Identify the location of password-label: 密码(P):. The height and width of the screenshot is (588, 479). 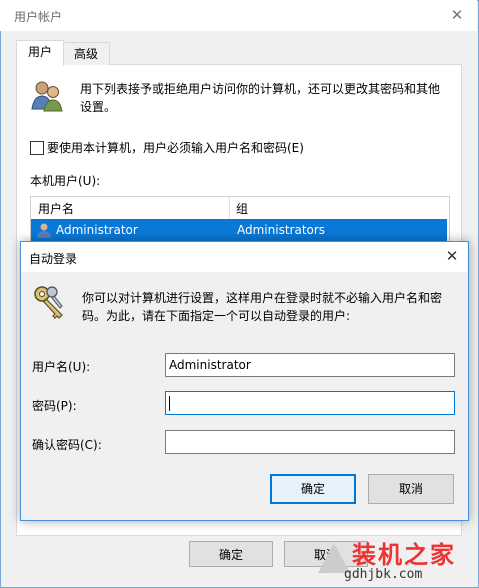
(54, 406).